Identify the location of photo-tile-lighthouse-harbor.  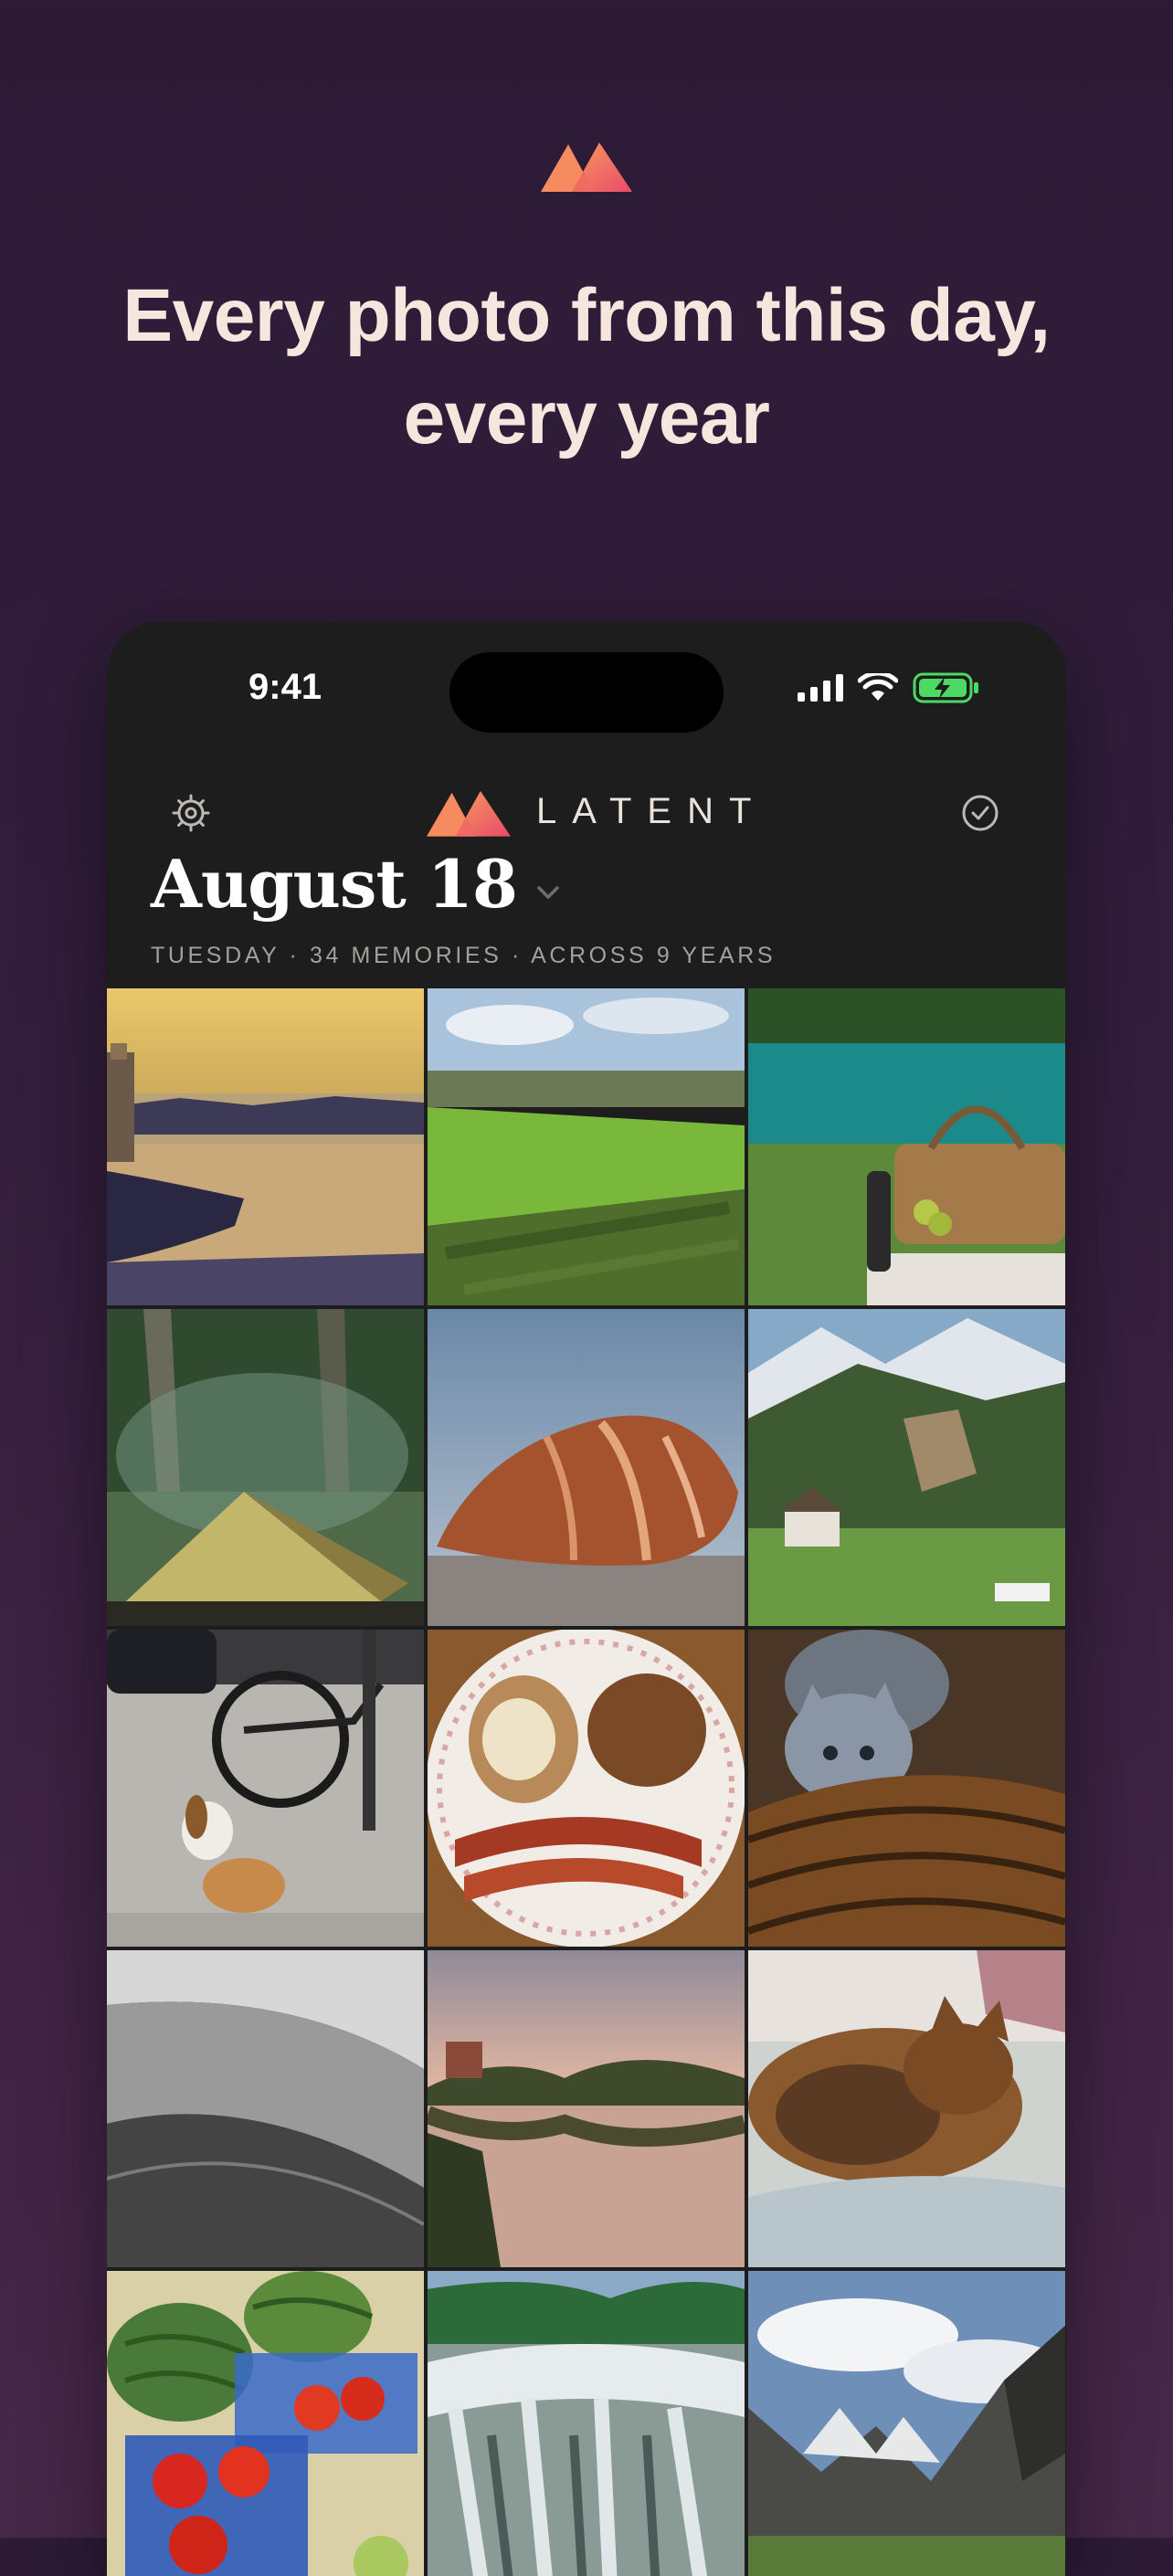
(265, 1146).